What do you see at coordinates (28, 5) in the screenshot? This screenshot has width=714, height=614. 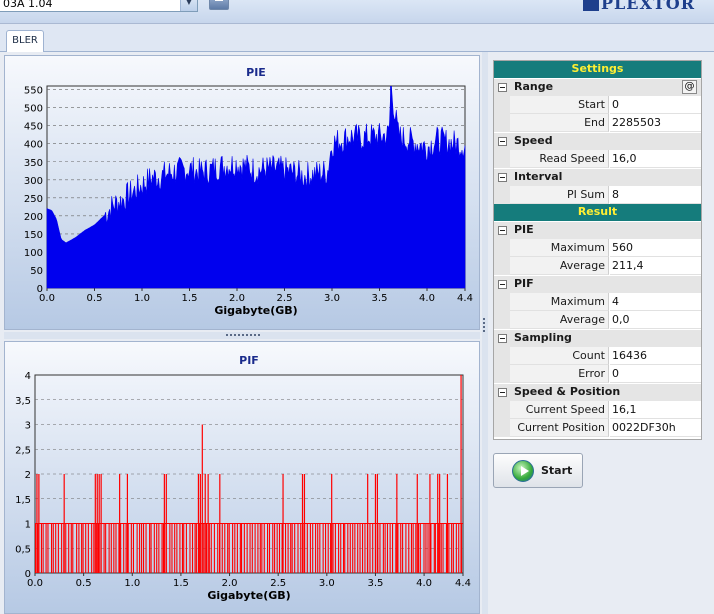 I see `drive-select-label: 03A 1.04` at bounding box center [28, 5].